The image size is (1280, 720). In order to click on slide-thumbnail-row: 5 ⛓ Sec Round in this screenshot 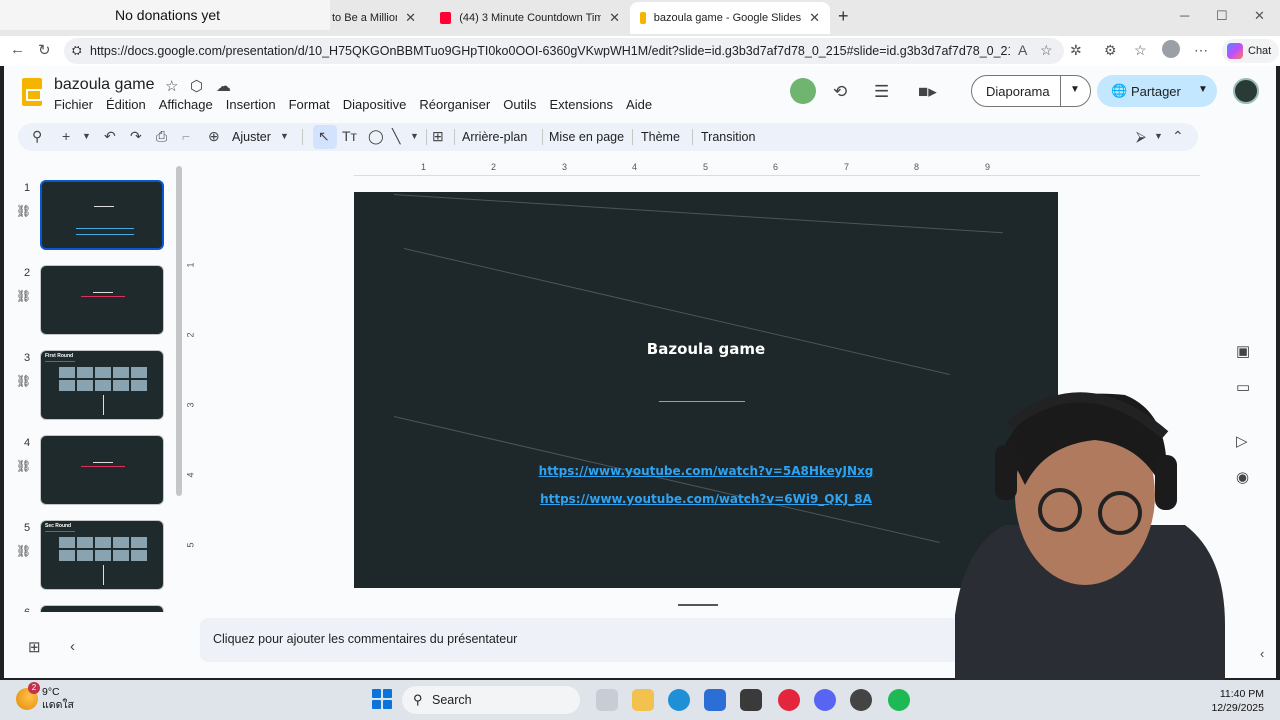, I will do `click(94, 559)`.